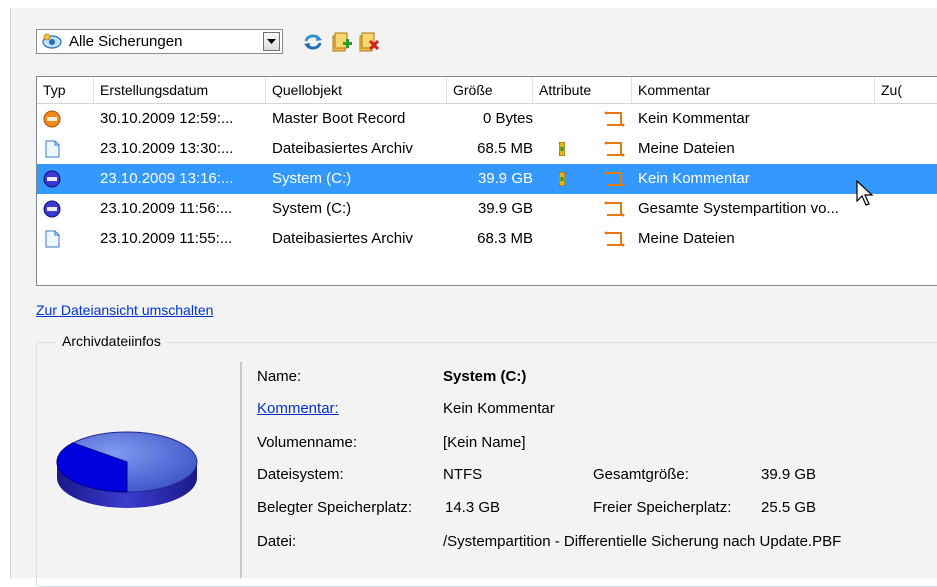  What do you see at coordinates (582, 90) in the screenshot?
I see `column-attributes: Attribute` at bounding box center [582, 90].